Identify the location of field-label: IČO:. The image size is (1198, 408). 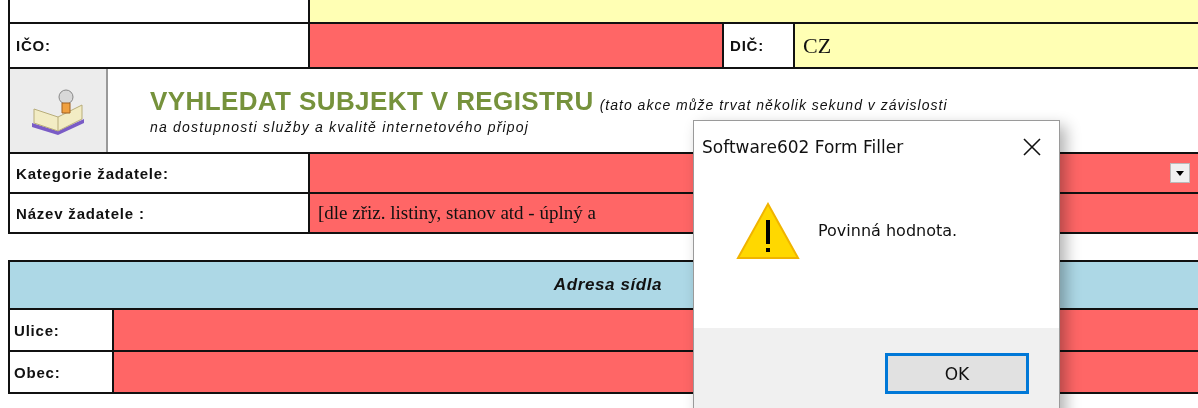
(33, 45).